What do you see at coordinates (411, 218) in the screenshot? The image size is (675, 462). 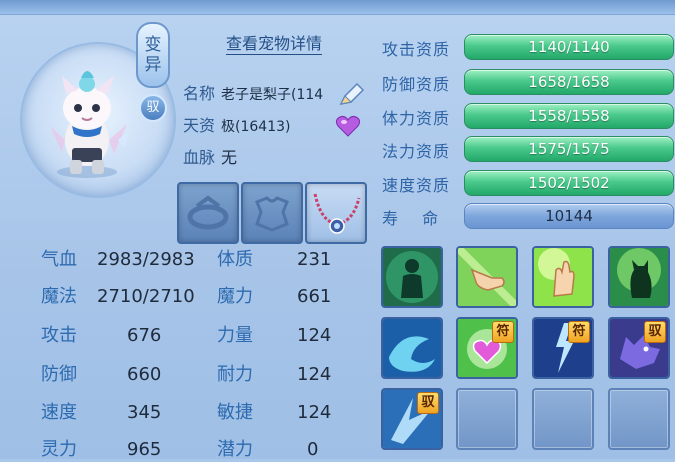 I see `lifespan-label: 寿 命` at bounding box center [411, 218].